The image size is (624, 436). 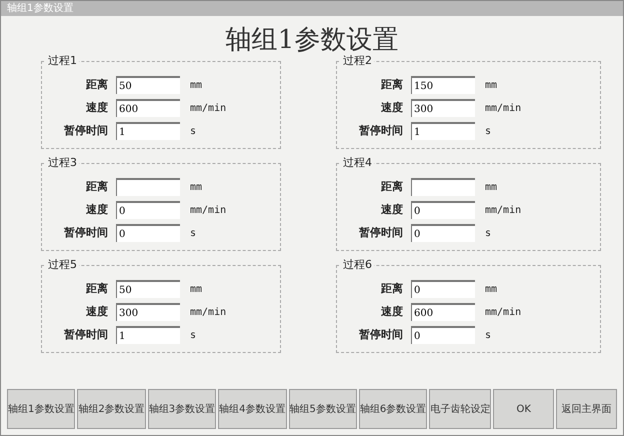 What do you see at coordinates (182, 409) in the screenshot?
I see `command-button: 轴组3参数设置` at bounding box center [182, 409].